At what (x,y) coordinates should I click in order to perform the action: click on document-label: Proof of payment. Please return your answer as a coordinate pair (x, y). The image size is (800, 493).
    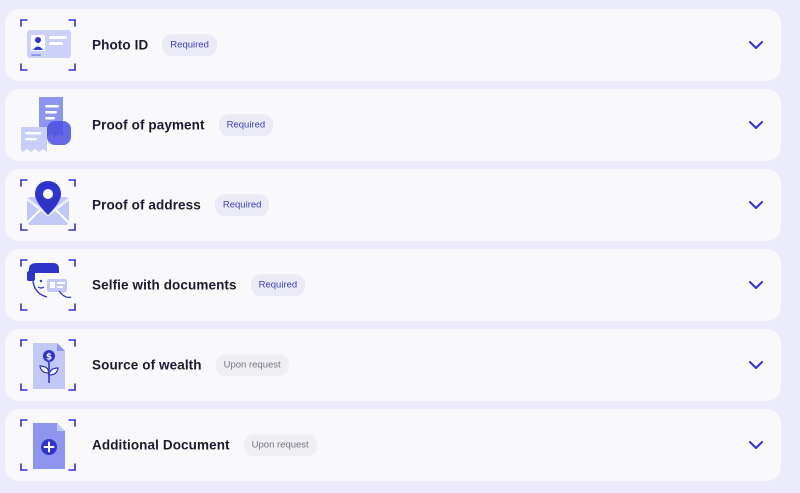
    Looking at the image, I should click on (148, 125).